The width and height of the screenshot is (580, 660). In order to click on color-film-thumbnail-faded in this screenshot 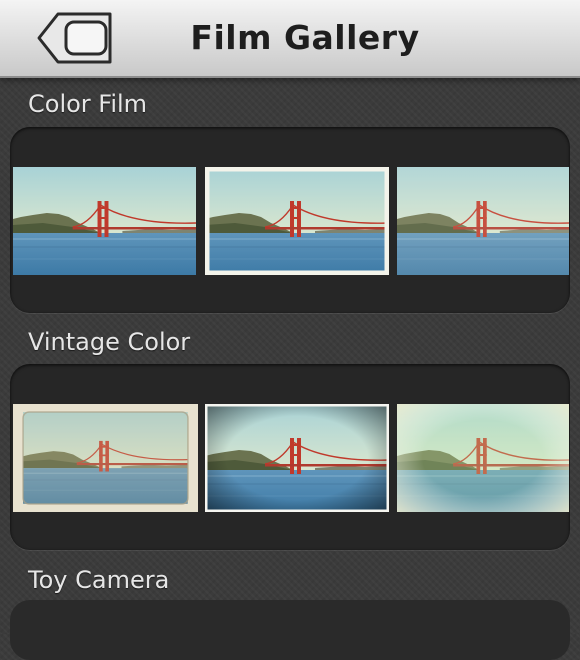, I will do `click(483, 221)`.